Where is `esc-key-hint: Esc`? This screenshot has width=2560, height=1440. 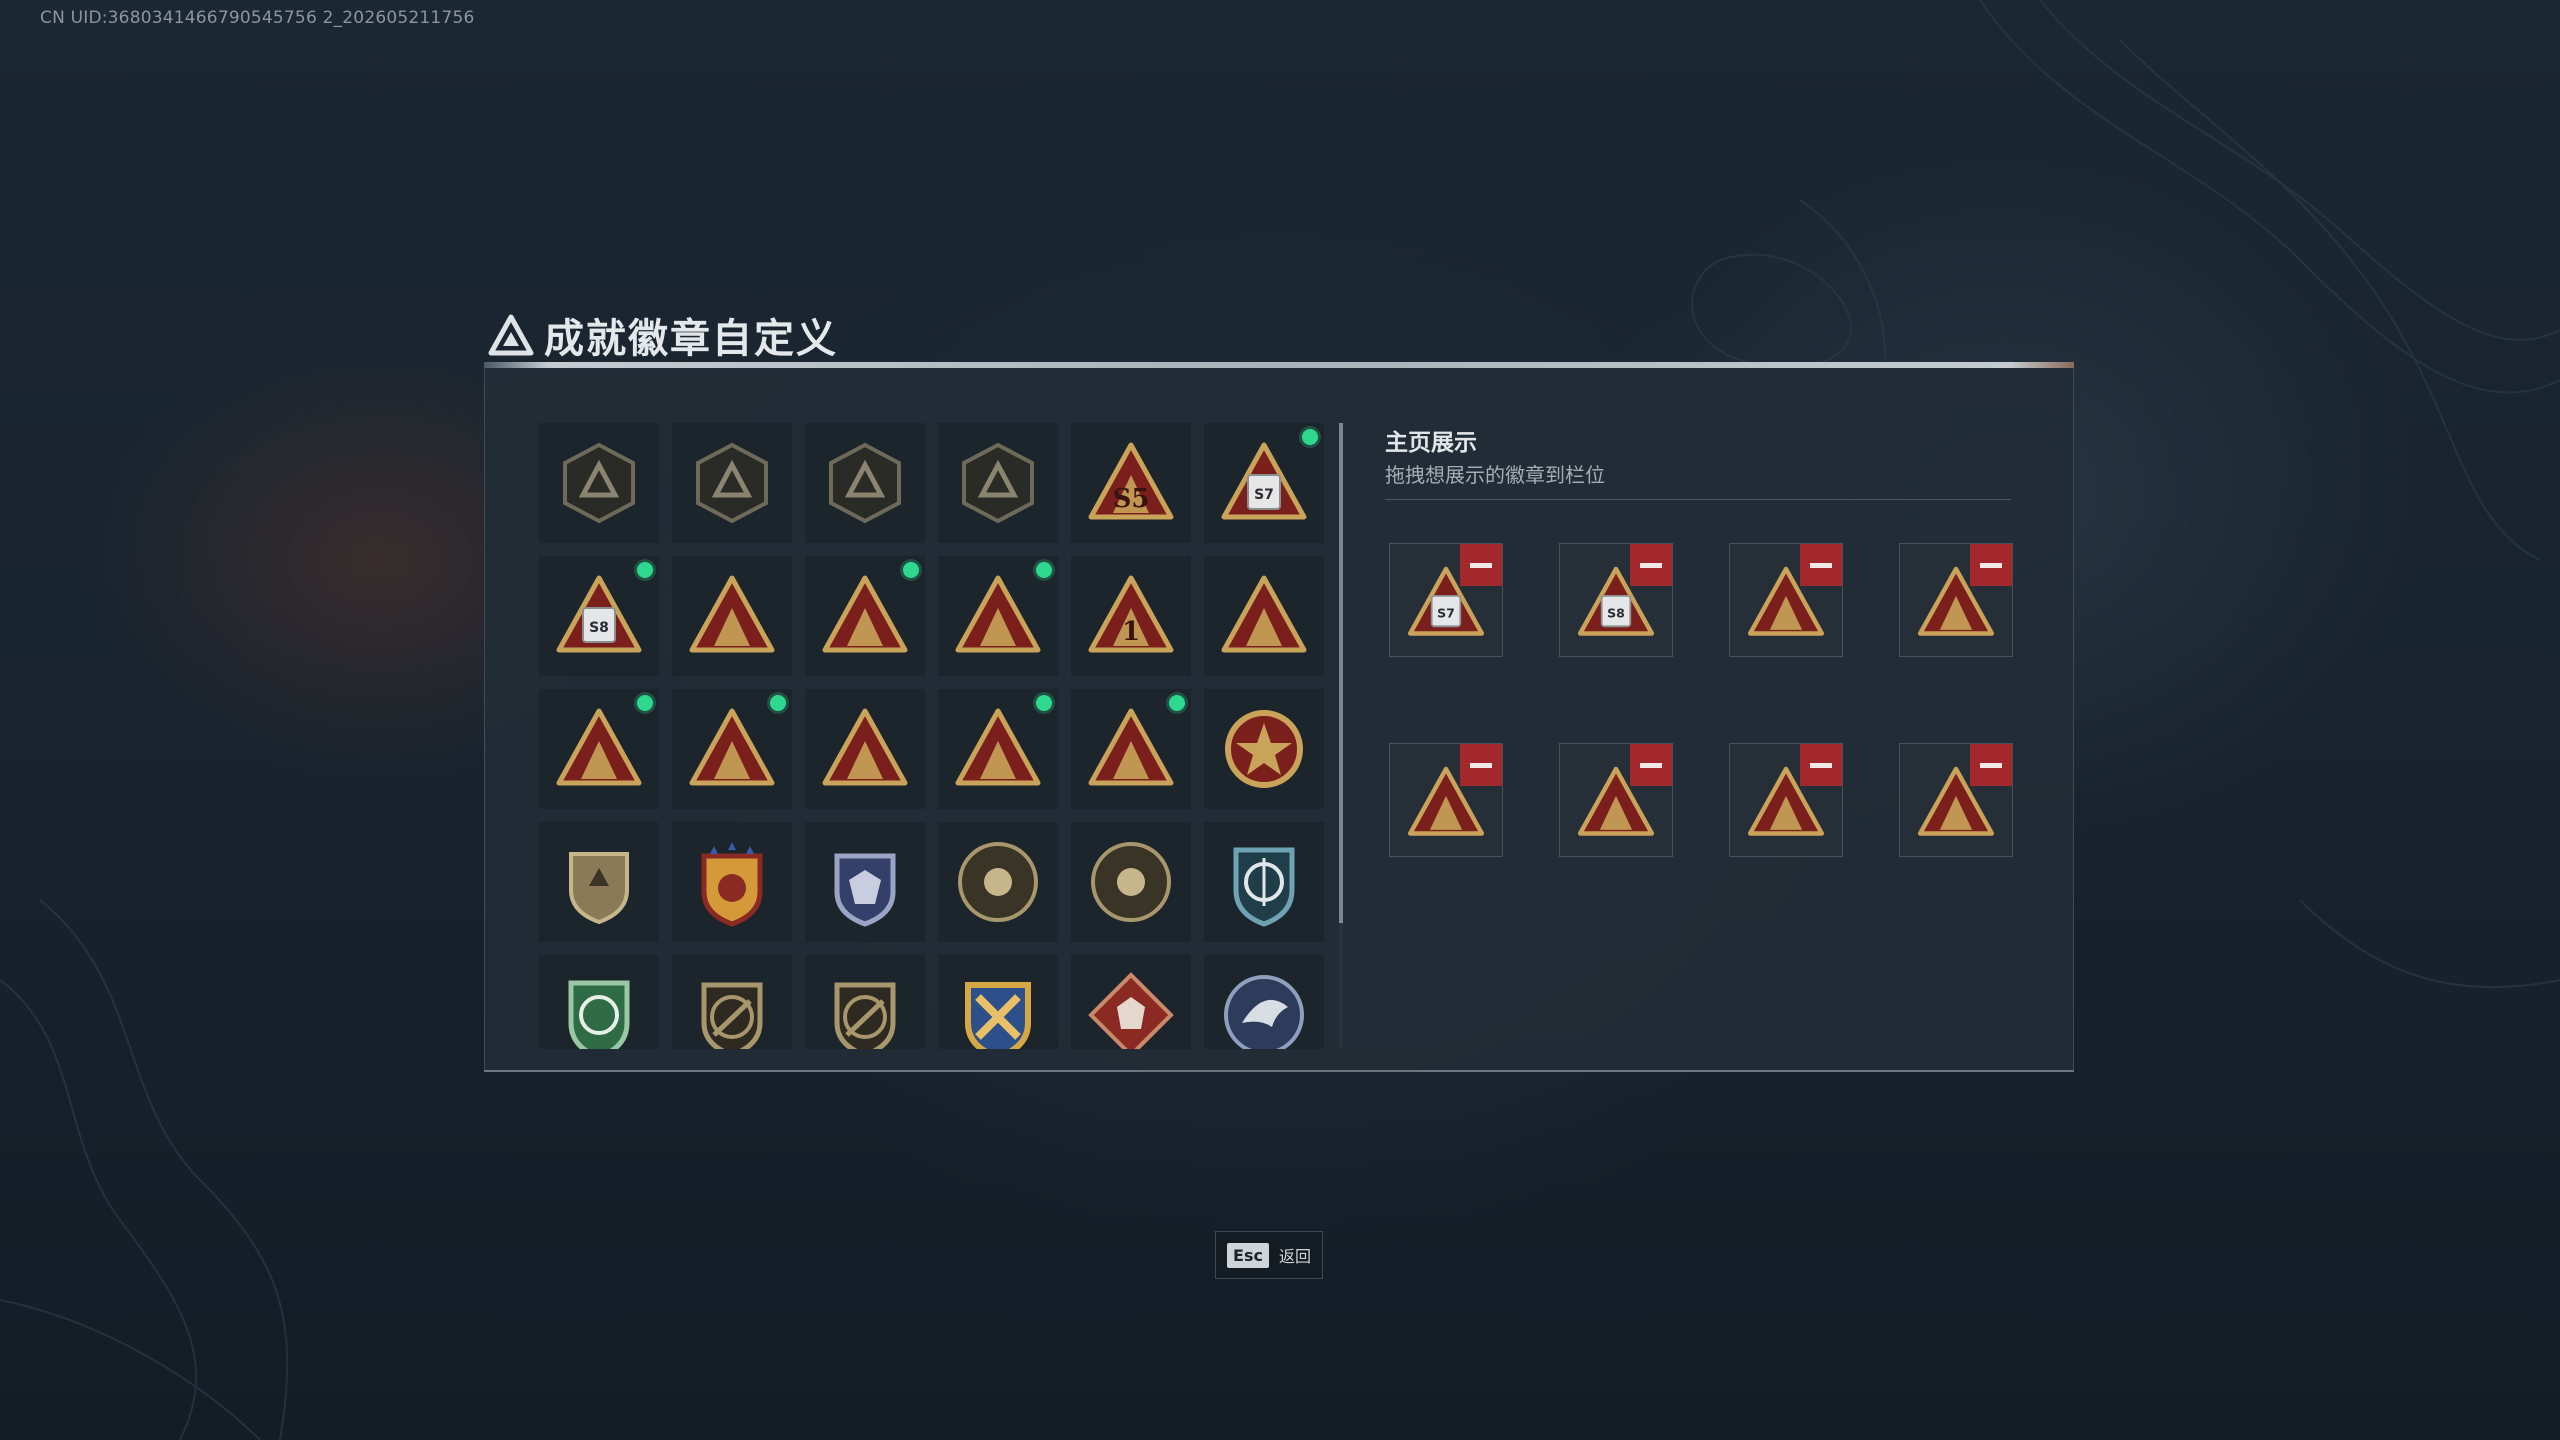
esc-key-hint: Esc is located at coordinates (1248, 1255).